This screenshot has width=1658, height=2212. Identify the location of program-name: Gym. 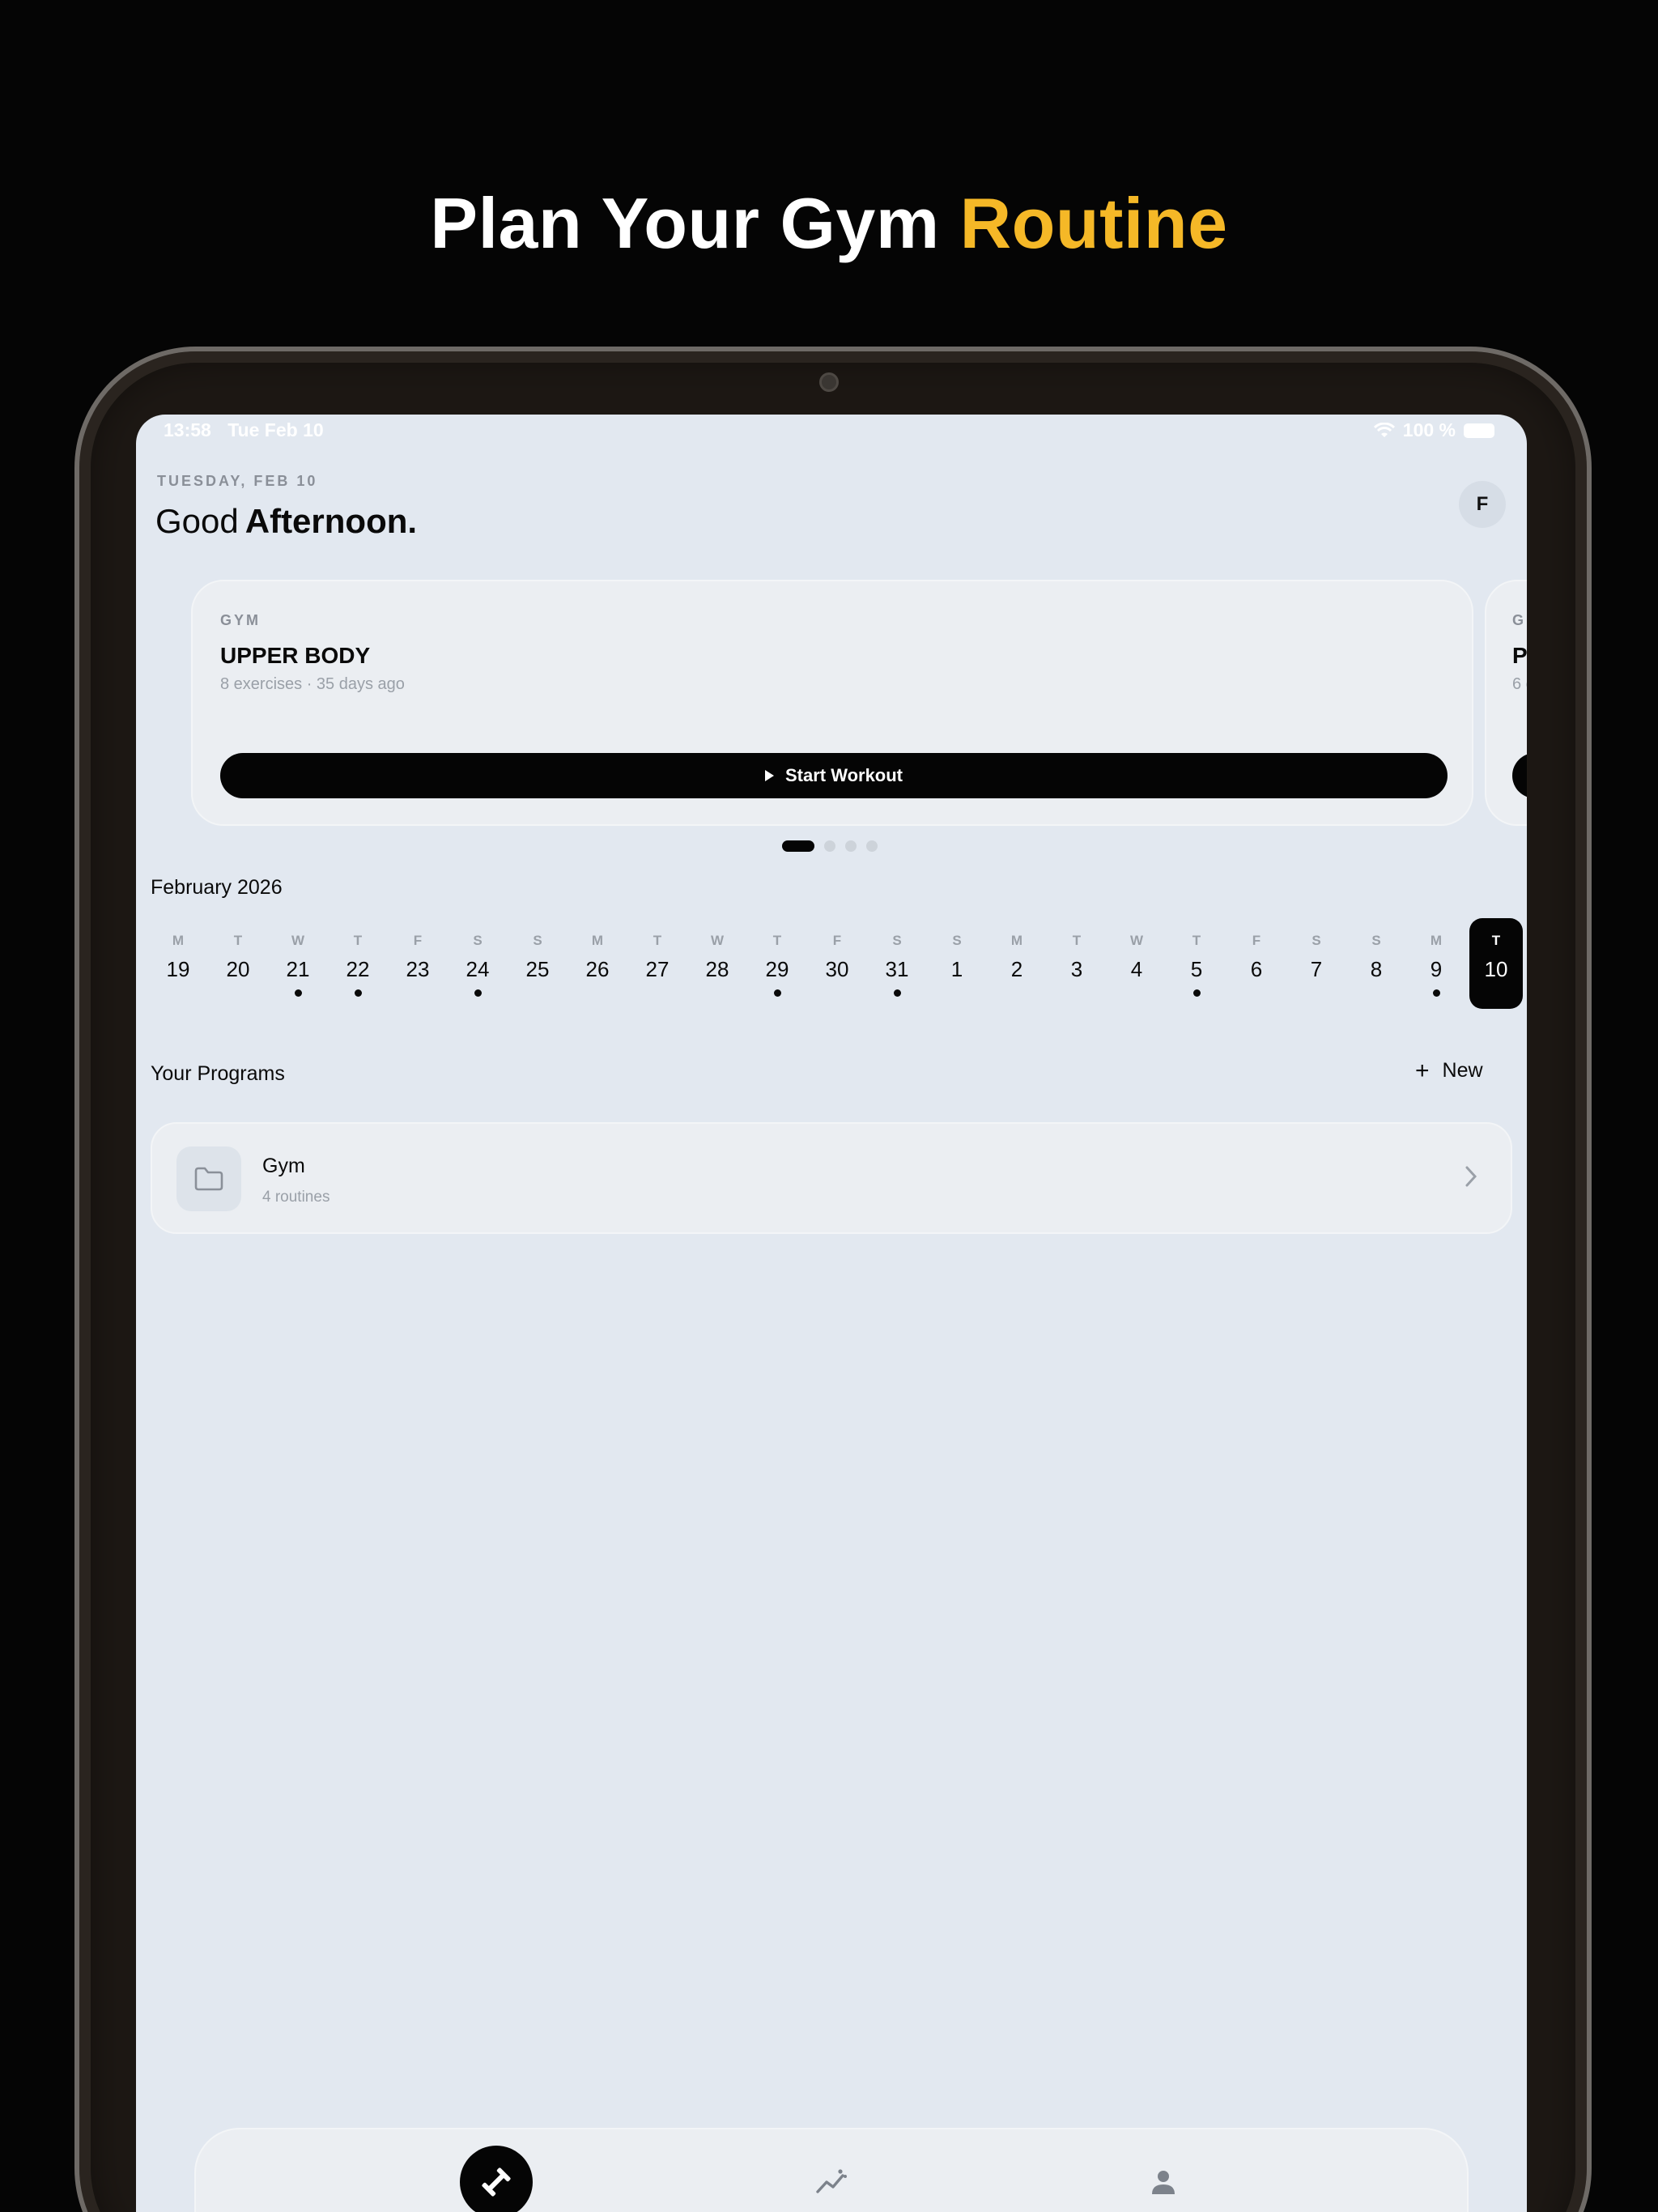
(283, 1166).